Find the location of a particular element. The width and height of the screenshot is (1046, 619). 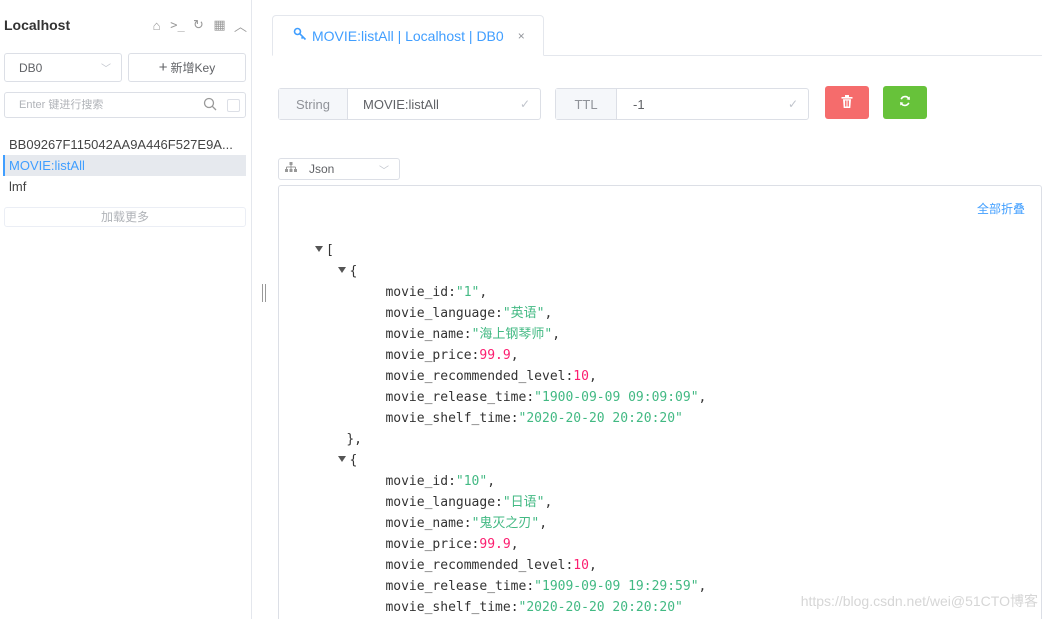

json-string-value: "海上钢琴师" is located at coordinates (512, 334).